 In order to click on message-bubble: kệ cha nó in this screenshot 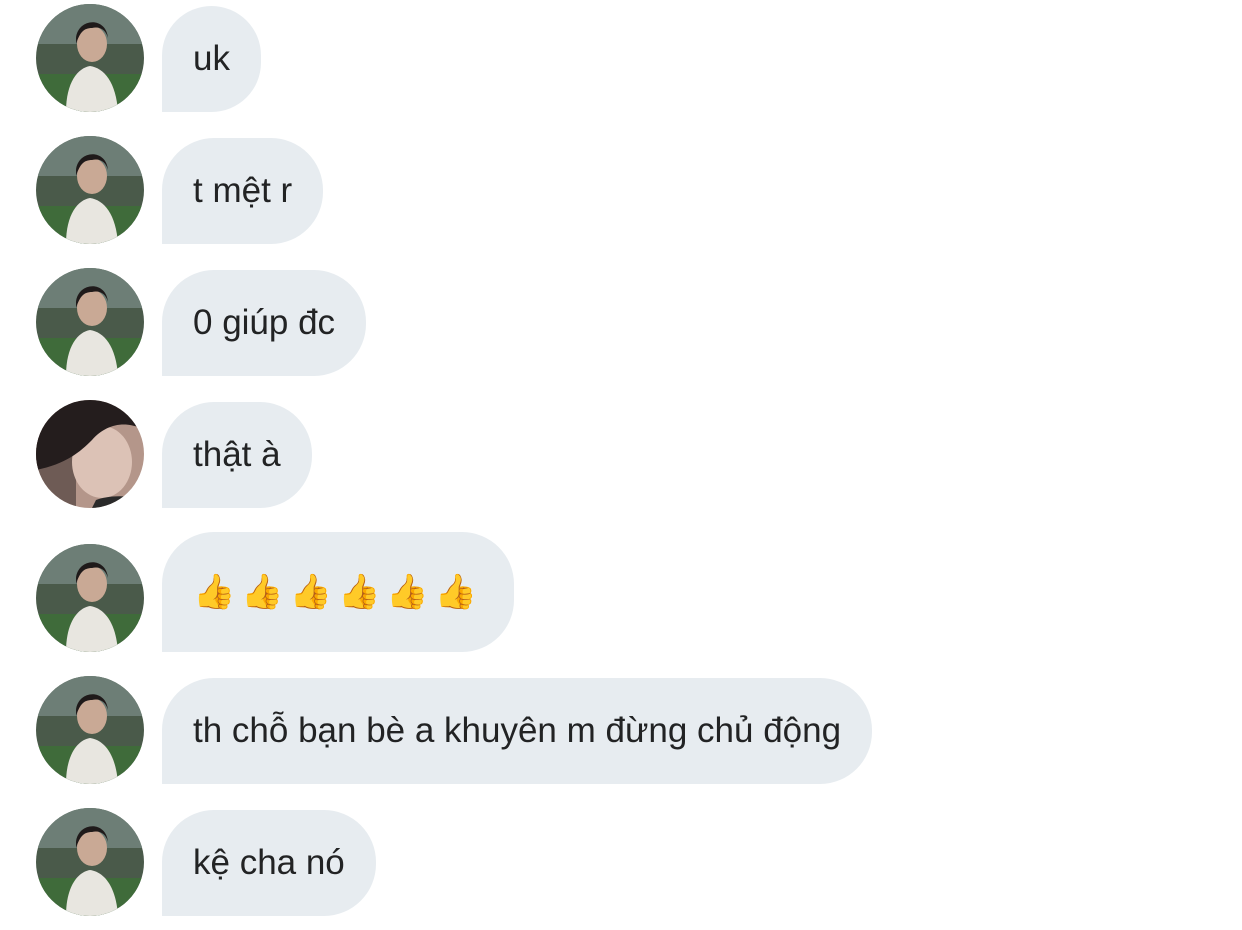, I will do `click(269, 863)`.